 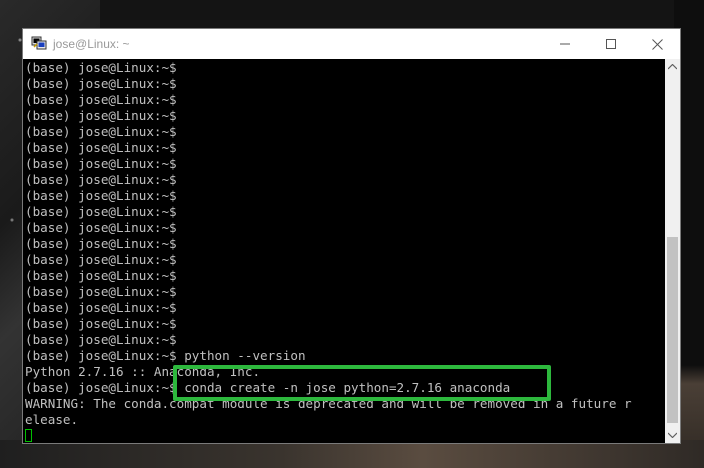 I want to click on maximize-button, so click(x=611, y=44).